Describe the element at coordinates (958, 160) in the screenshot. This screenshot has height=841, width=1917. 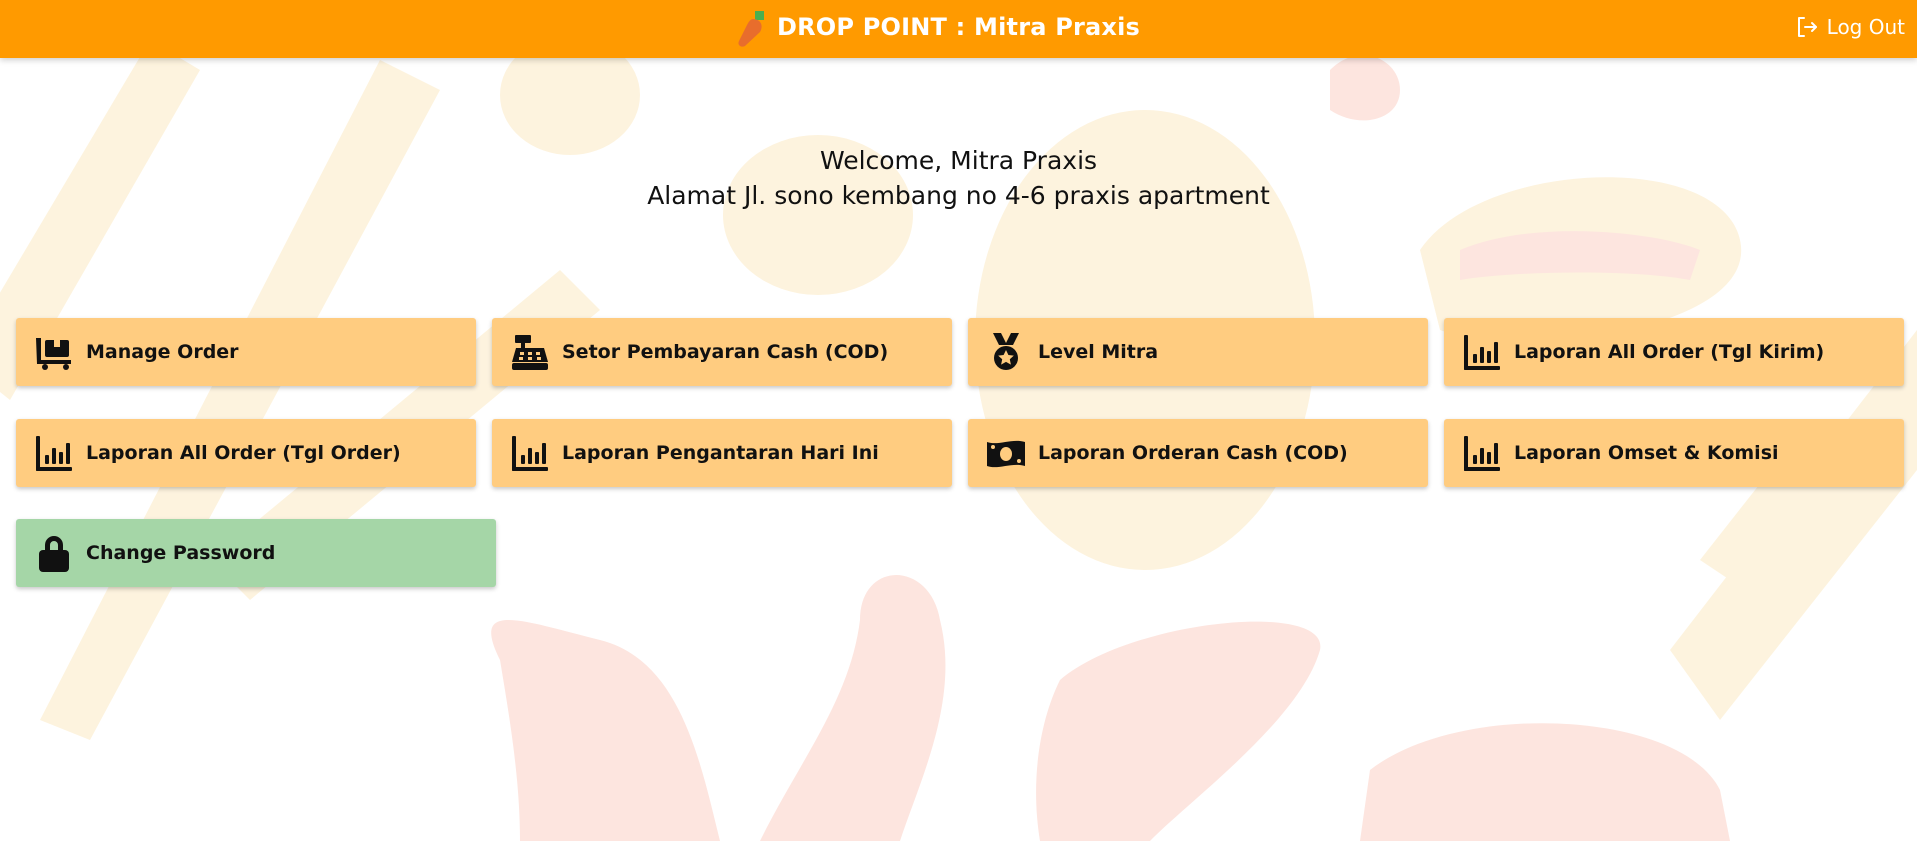
I see `welcome-greeting: Welcome, Mitra Praxis` at that location.